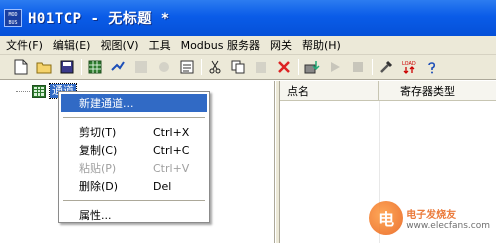 The width and height of the screenshot is (496, 243). What do you see at coordinates (118, 67) in the screenshot?
I see `connect-icon` at bounding box center [118, 67].